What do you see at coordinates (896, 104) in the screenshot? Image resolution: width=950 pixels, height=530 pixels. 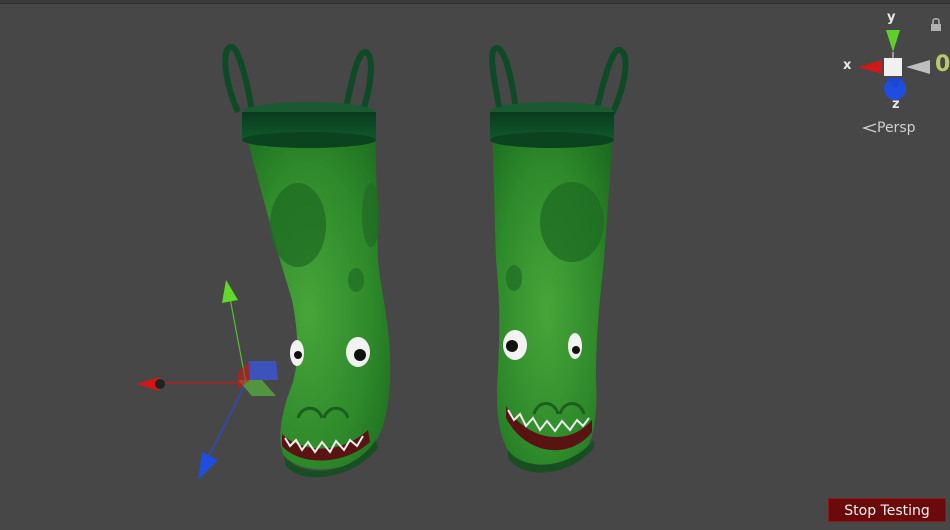 I see `z-axis-label: z` at bounding box center [896, 104].